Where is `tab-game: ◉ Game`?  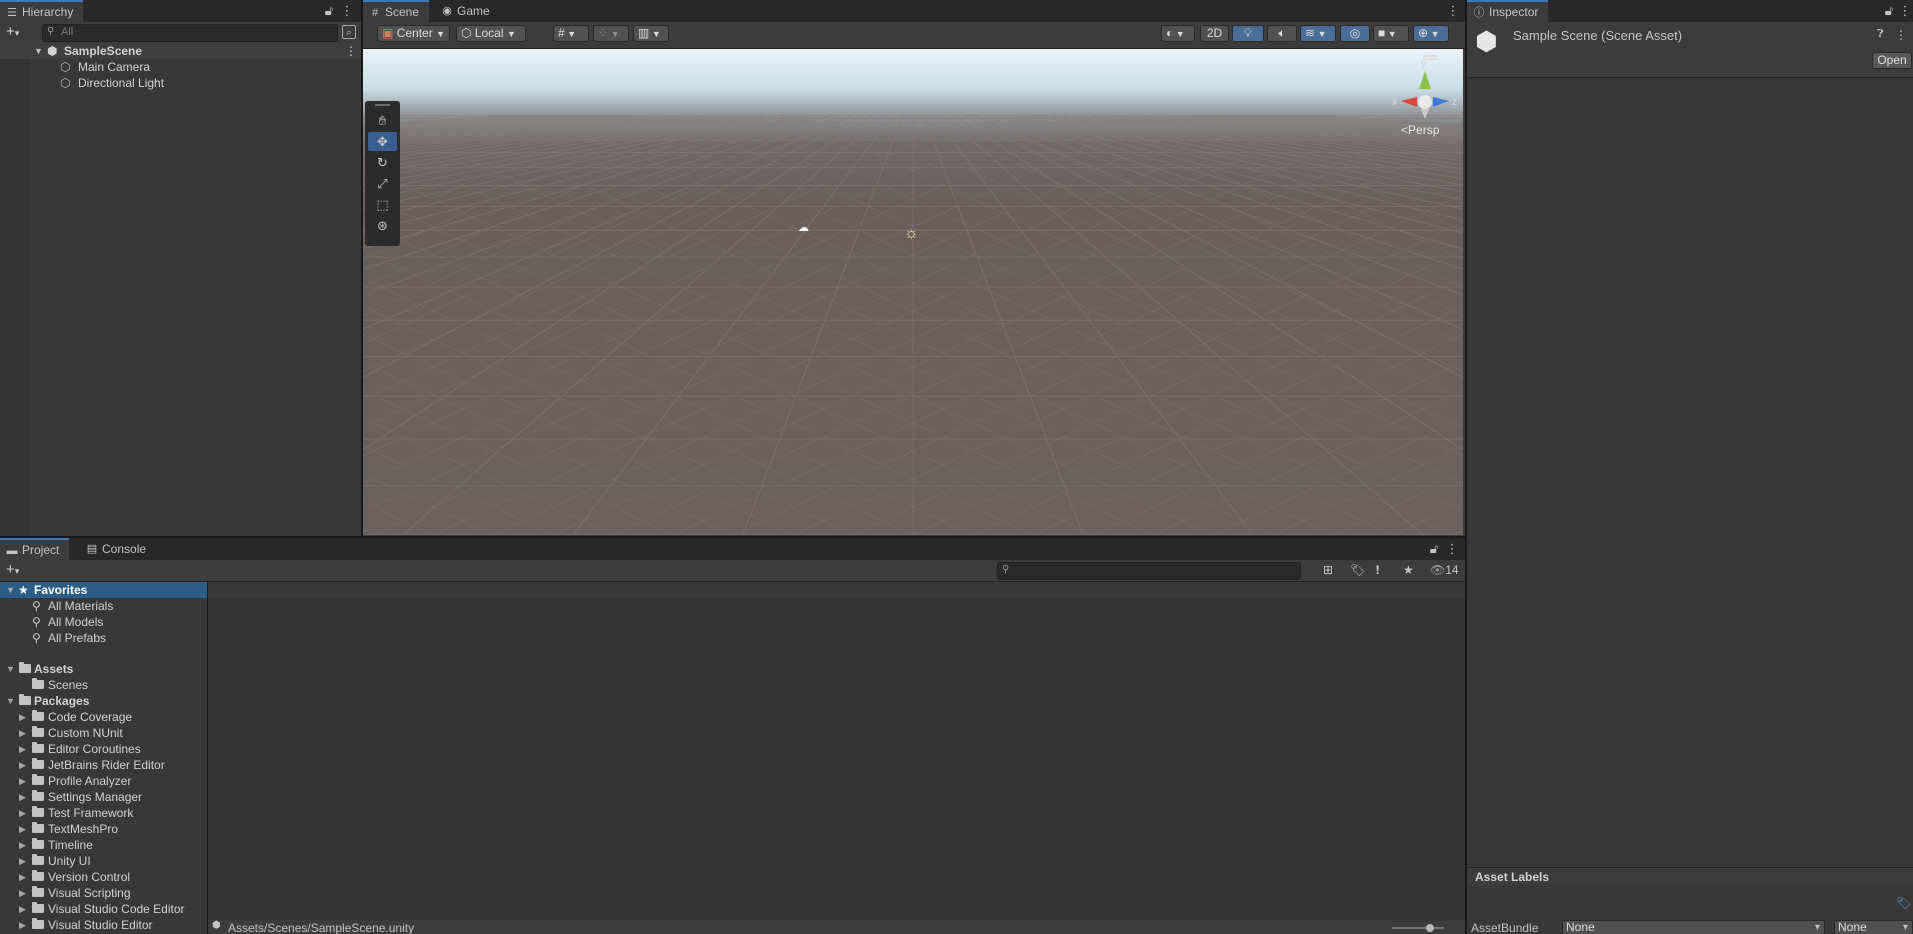
tab-game: ◉ Game is located at coordinates (467, 11).